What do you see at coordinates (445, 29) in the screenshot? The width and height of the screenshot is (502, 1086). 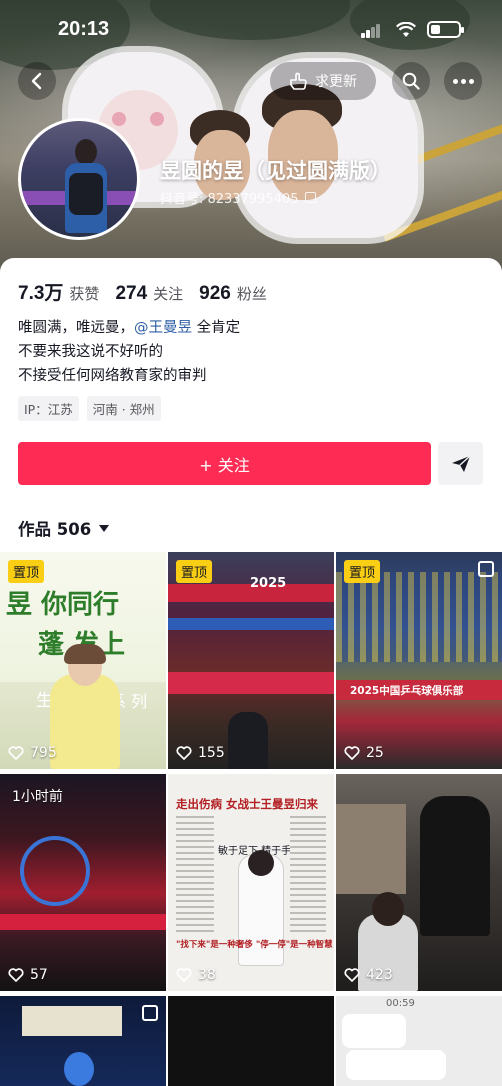 I see `battery-icon` at bounding box center [445, 29].